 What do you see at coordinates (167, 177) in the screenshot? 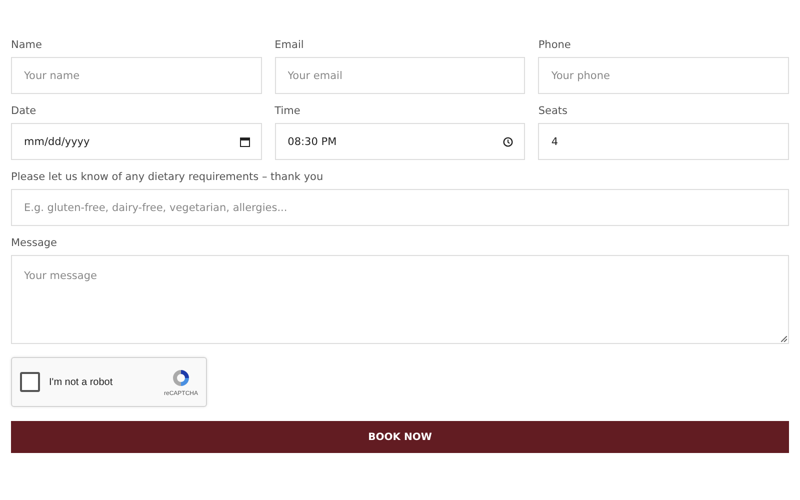
I see `field-label: Please let us know of any dietary requirements – thank you` at bounding box center [167, 177].